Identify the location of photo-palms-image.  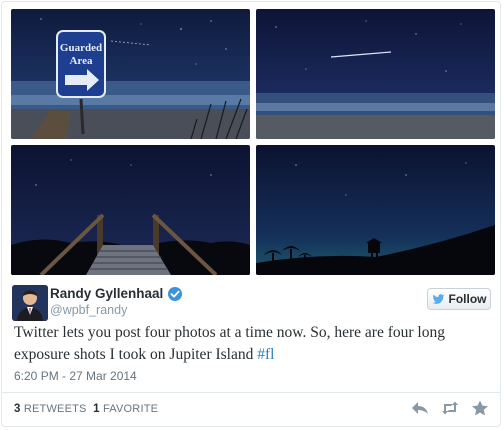
(375, 210).